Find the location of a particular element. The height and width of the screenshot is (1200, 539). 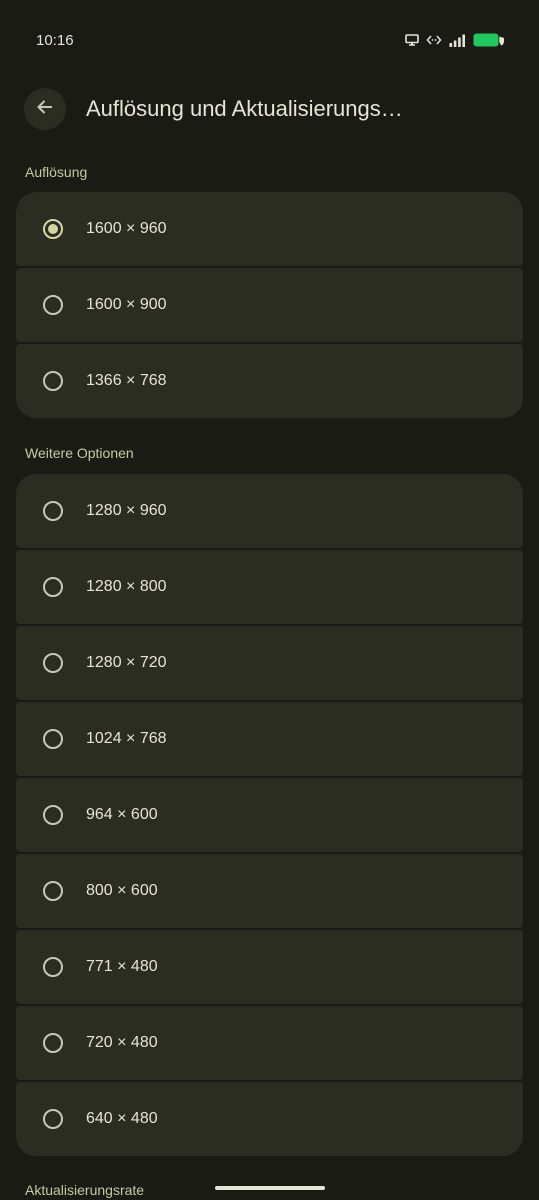

status-time: 10:16 is located at coordinates (55, 40).